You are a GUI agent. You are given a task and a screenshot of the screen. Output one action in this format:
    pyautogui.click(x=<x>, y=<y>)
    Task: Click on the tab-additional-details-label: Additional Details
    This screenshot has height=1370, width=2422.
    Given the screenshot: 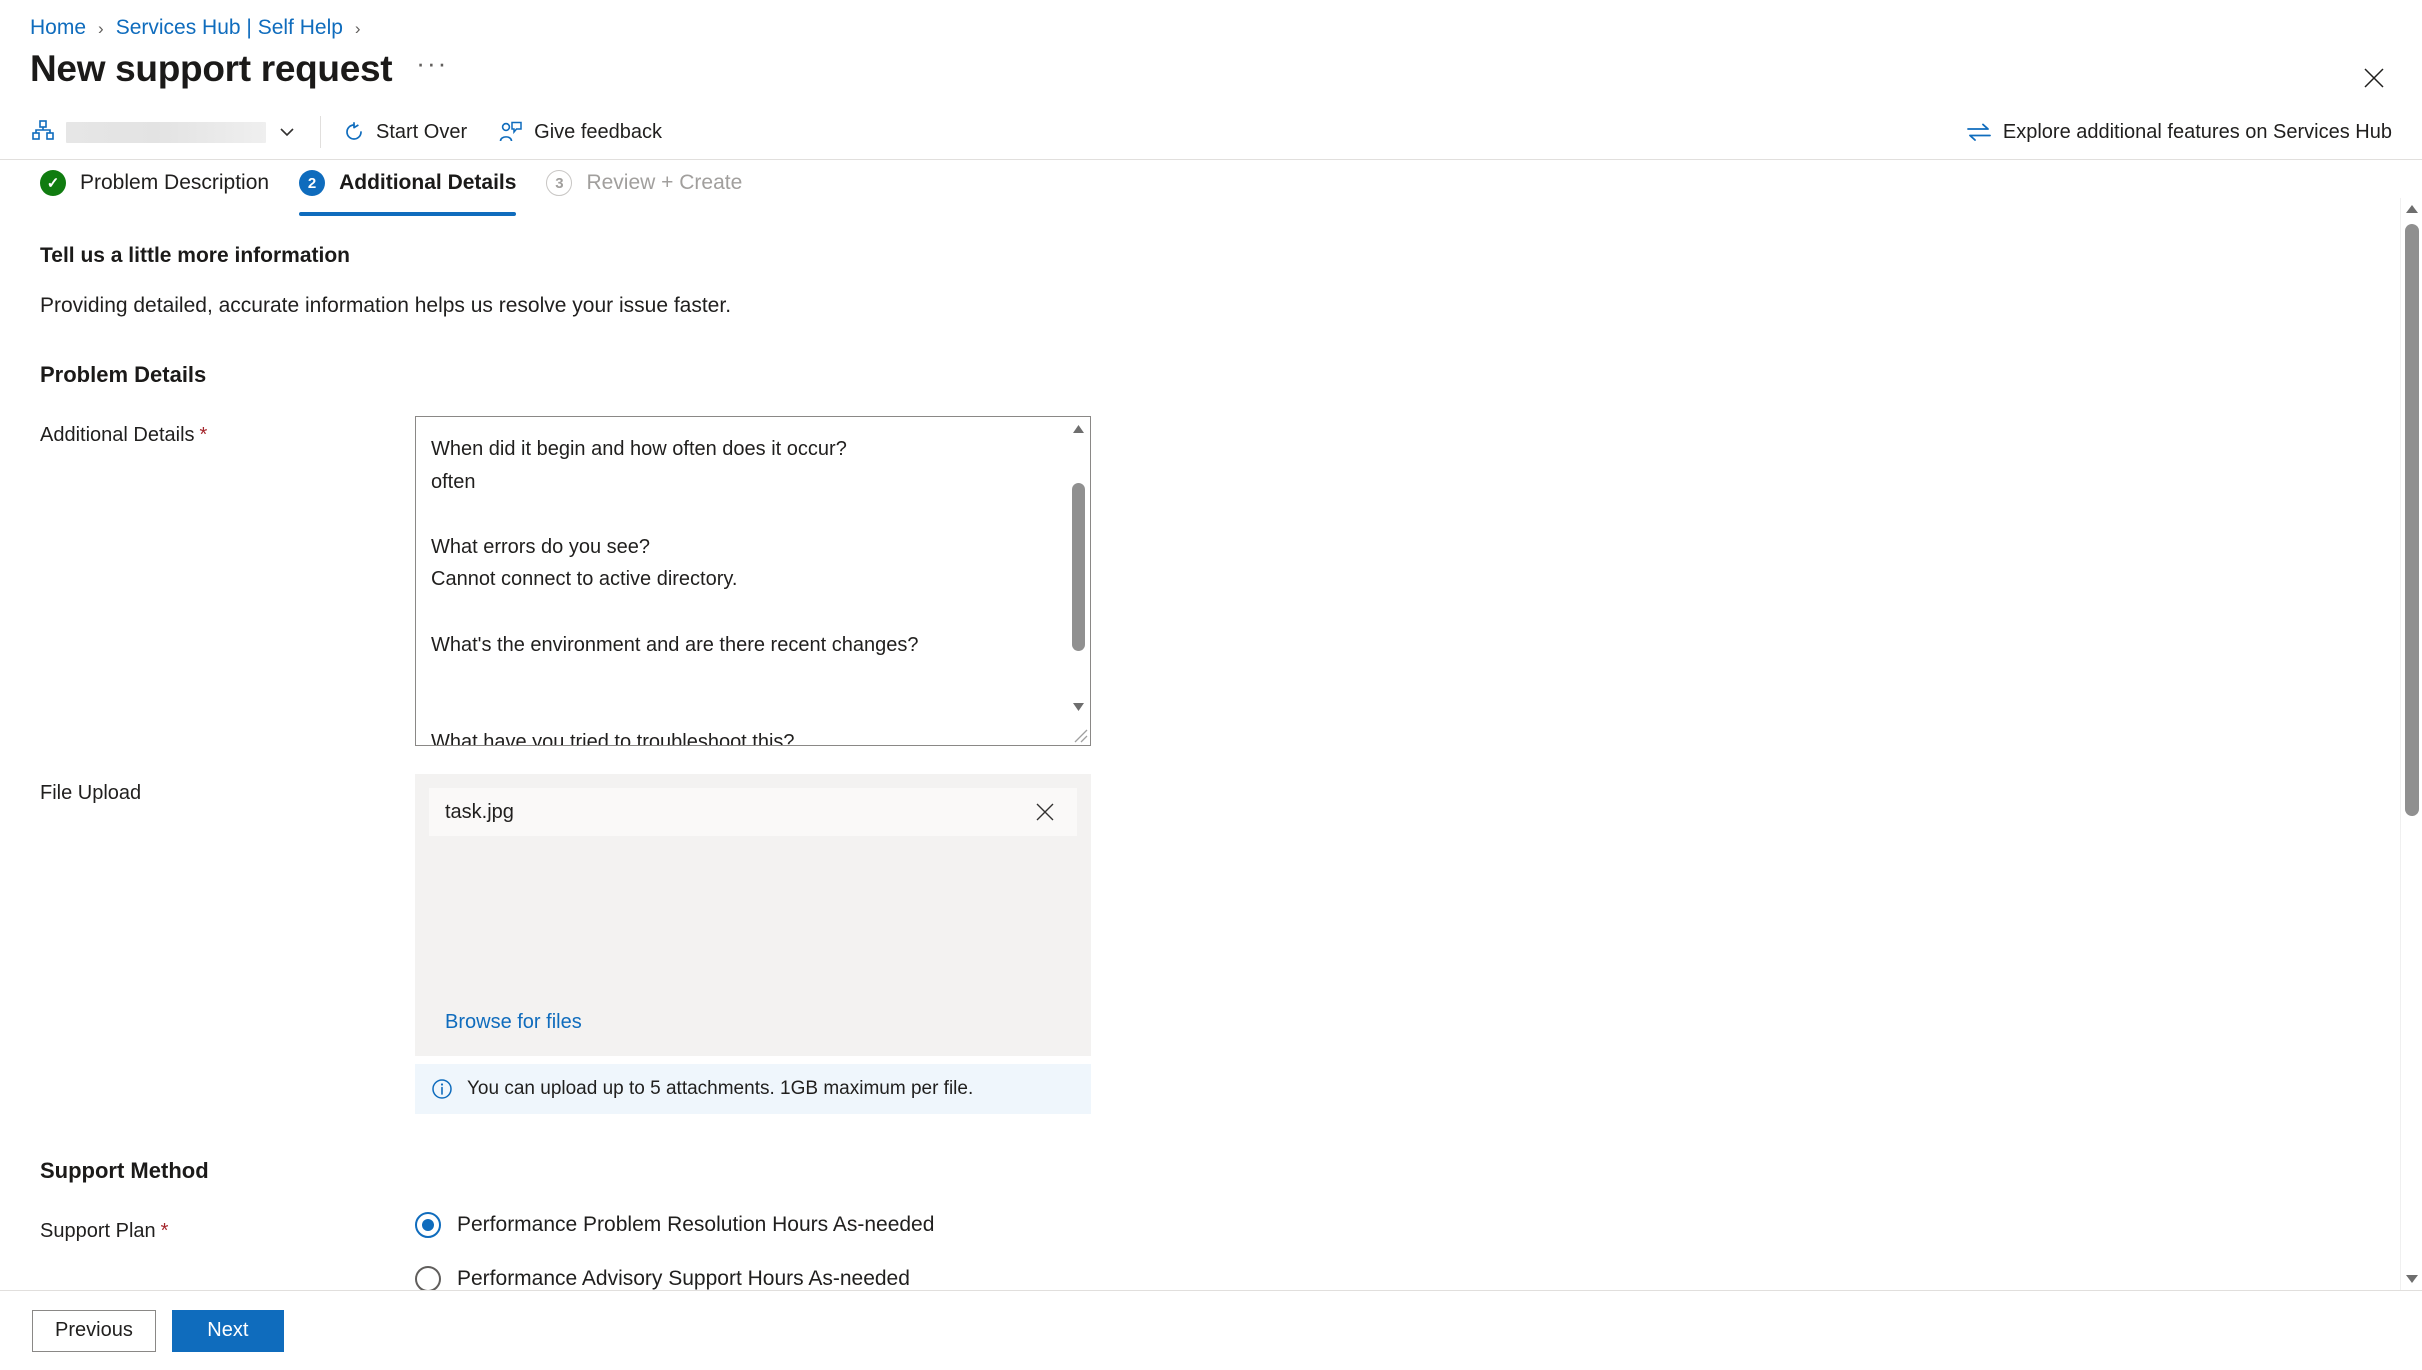 What is the action you would take?
    pyautogui.click(x=428, y=182)
    